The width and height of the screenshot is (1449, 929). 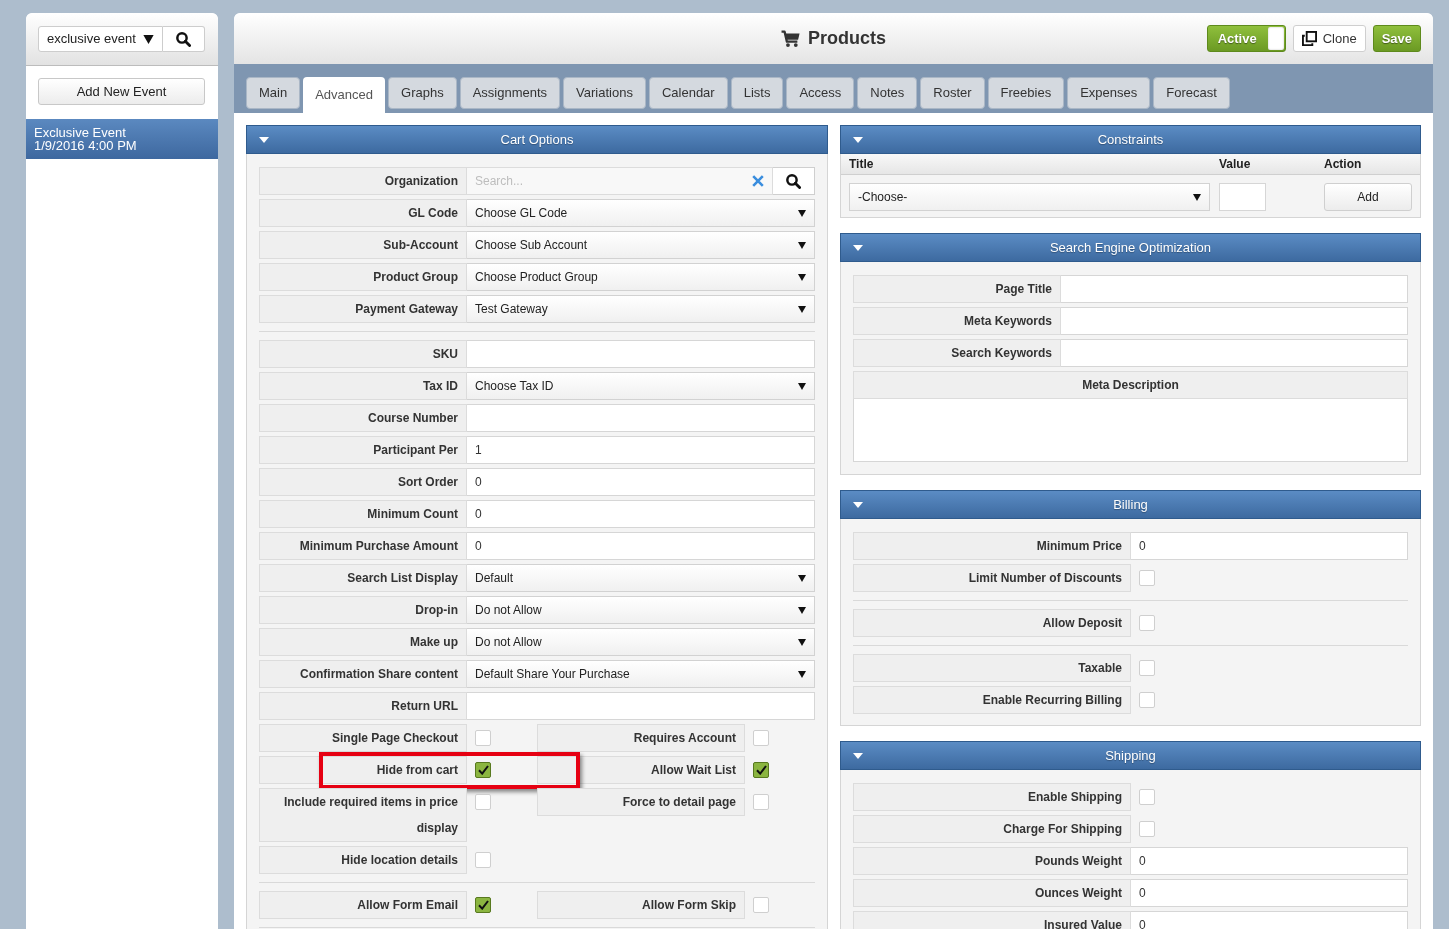 What do you see at coordinates (992, 578) in the screenshot?
I see `field-label: Limit Number of Discounts` at bounding box center [992, 578].